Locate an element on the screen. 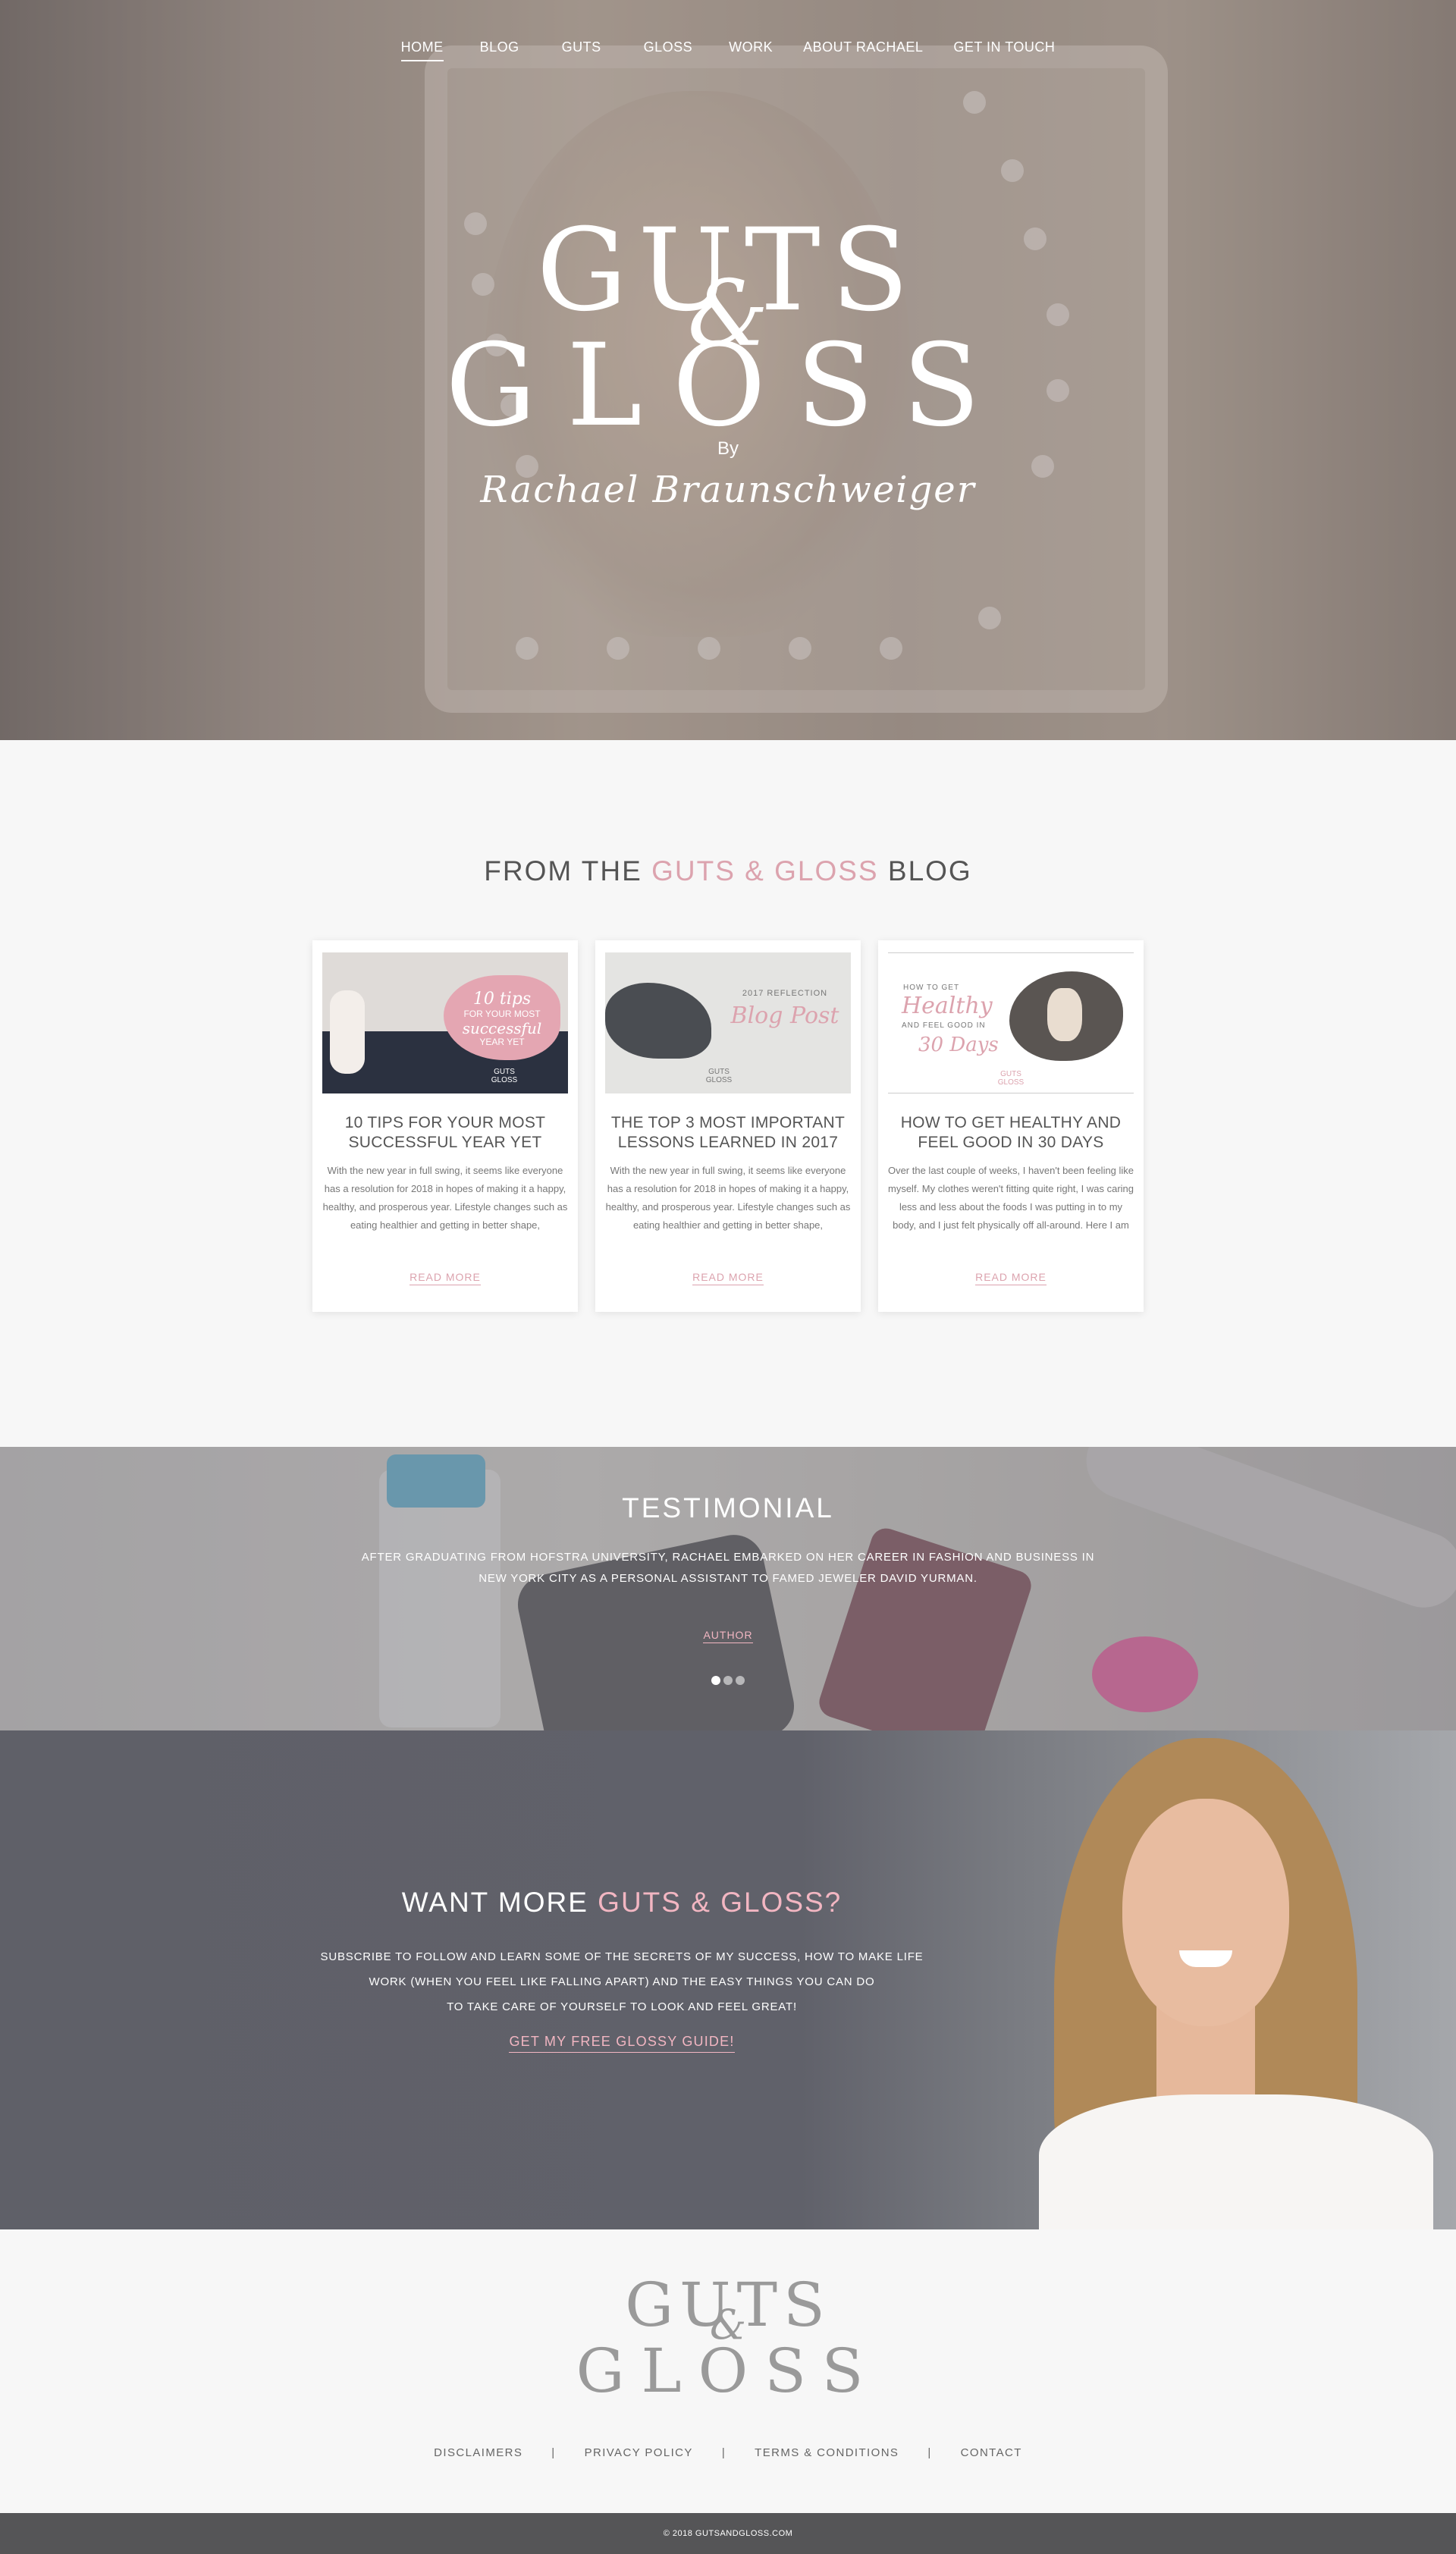 The height and width of the screenshot is (2554, 1456). blog-title-prefix: FROM THE is located at coordinates (568, 870).